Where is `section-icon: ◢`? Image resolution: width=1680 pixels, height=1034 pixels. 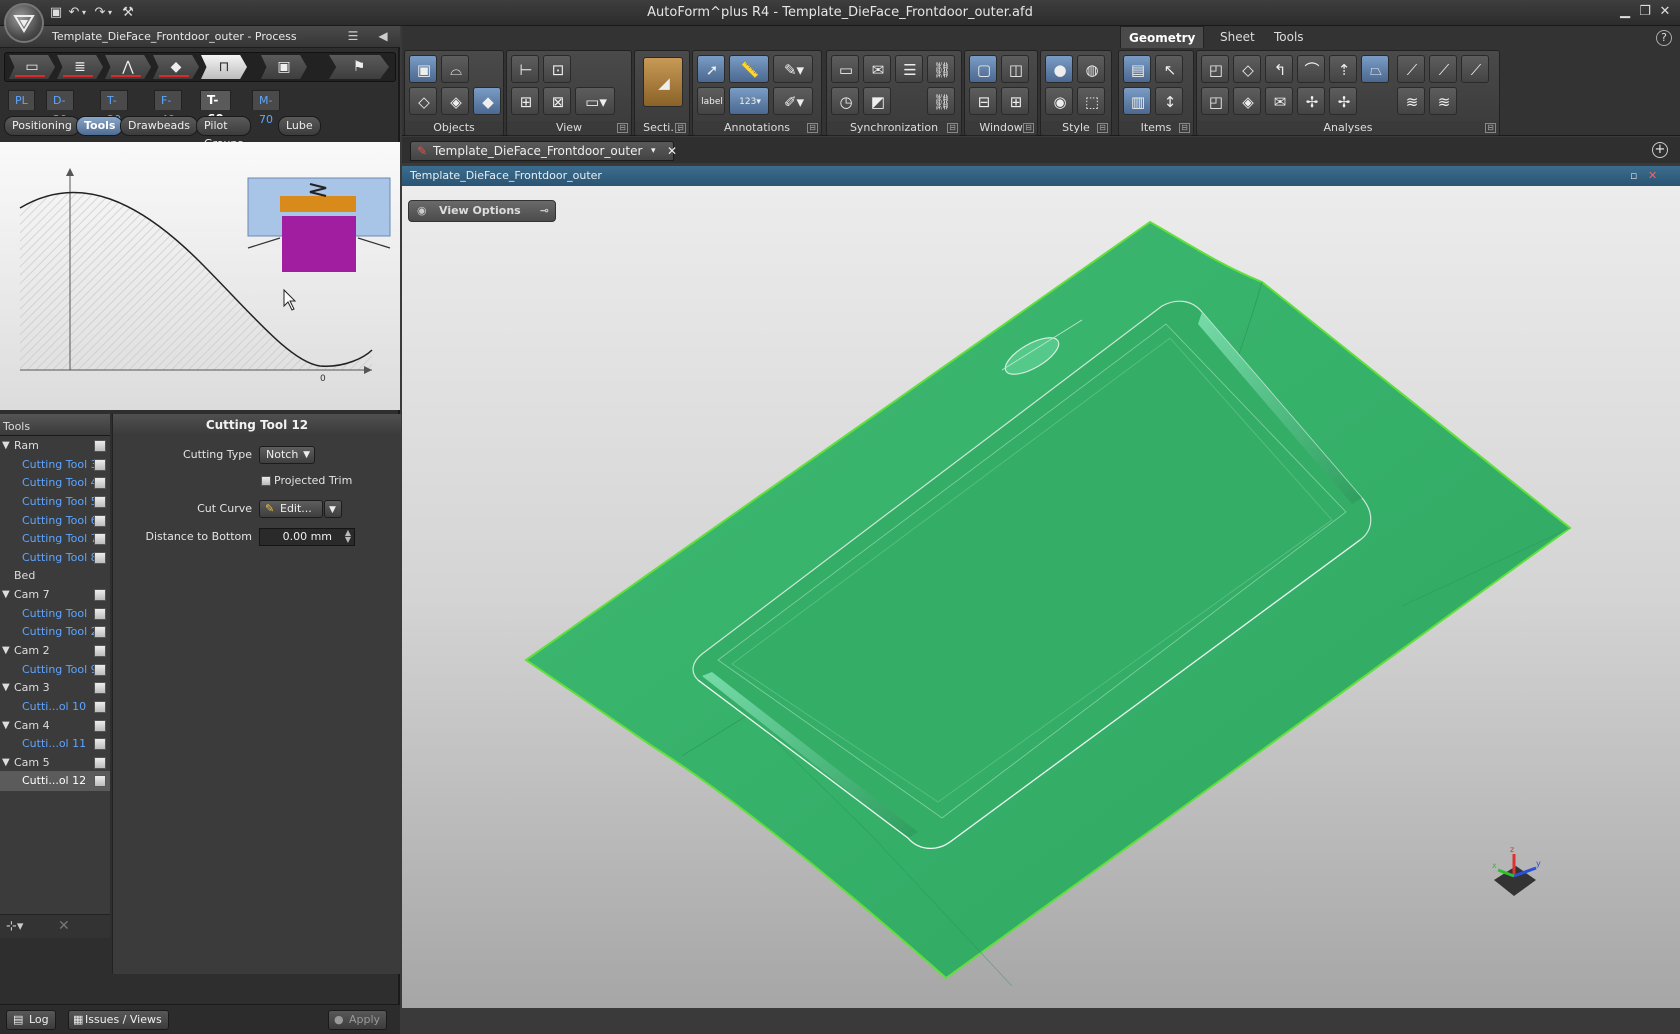
section-icon: ◢ is located at coordinates (663, 82).